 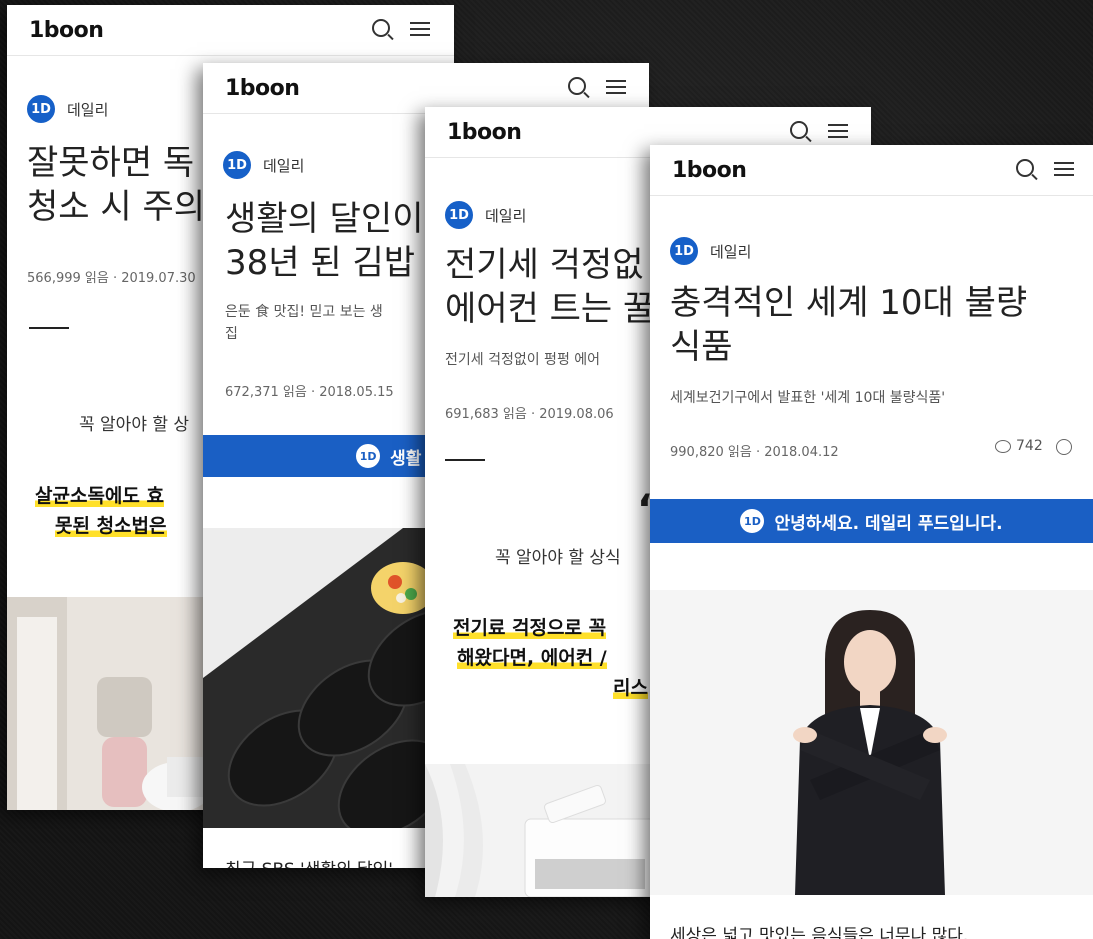 What do you see at coordinates (819, 932) in the screenshot?
I see `article-caption: 세상은 넓고 맛있는 음식들은 너무나 많다.` at bounding box center [819, 932].